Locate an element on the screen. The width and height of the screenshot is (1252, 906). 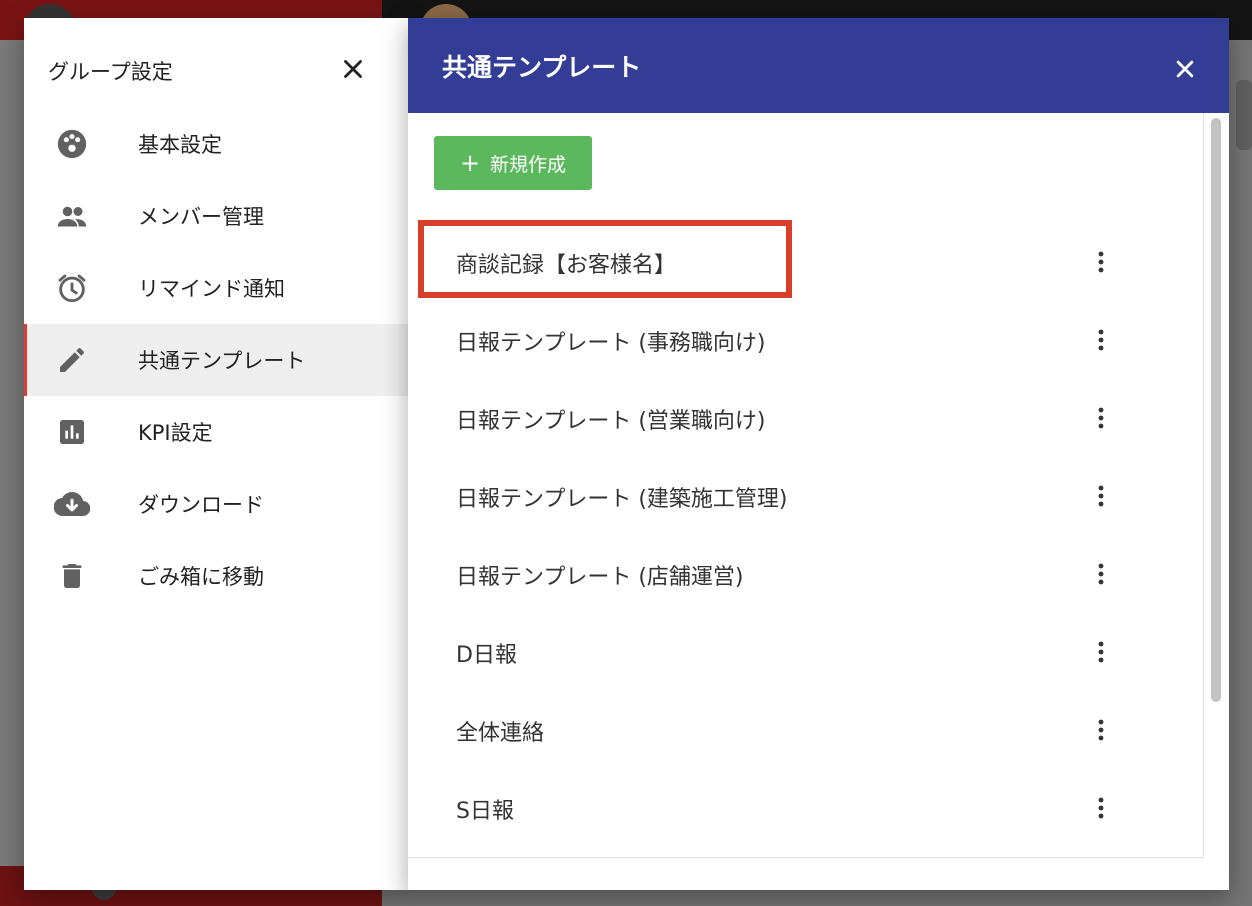
menu-item-basic-settings: 基本設定 is located at coordinates (216, 144).